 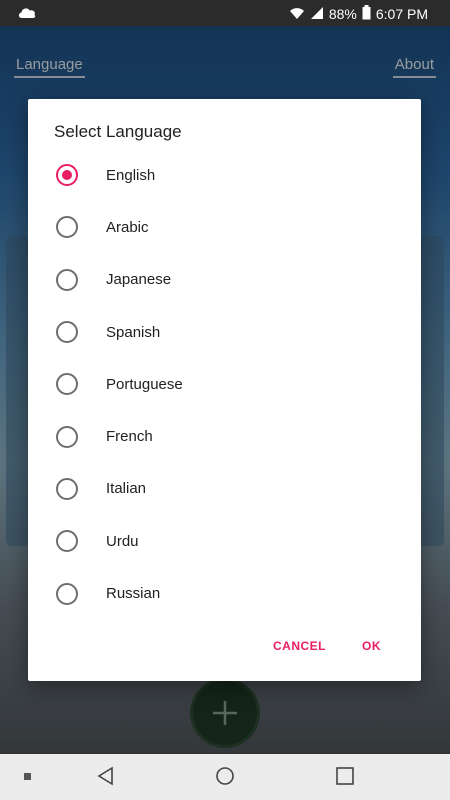 What do you see at coordinates (225, 13) in the screenshot?
I see `status-bar: 88% 6:07 PM` at bounding box center [225, 13].